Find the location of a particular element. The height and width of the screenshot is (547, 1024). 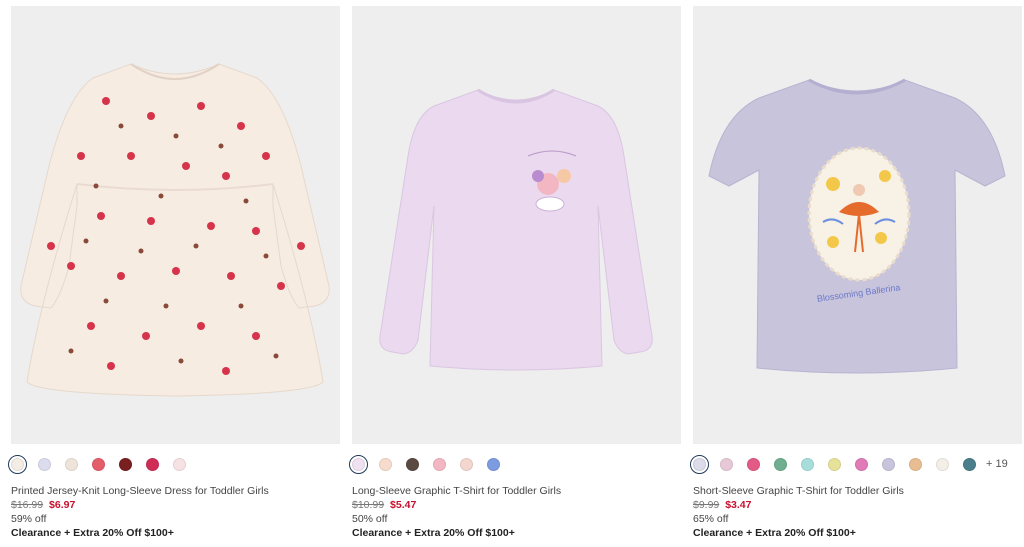

price-row: $9.99 $3.47 is located at coordinates (722, 505).